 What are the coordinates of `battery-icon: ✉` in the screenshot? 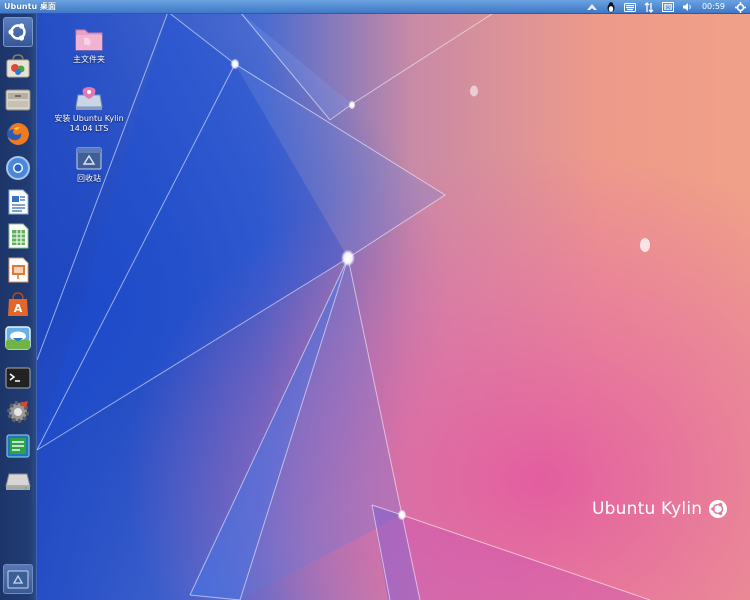 It's located at (668, 7).